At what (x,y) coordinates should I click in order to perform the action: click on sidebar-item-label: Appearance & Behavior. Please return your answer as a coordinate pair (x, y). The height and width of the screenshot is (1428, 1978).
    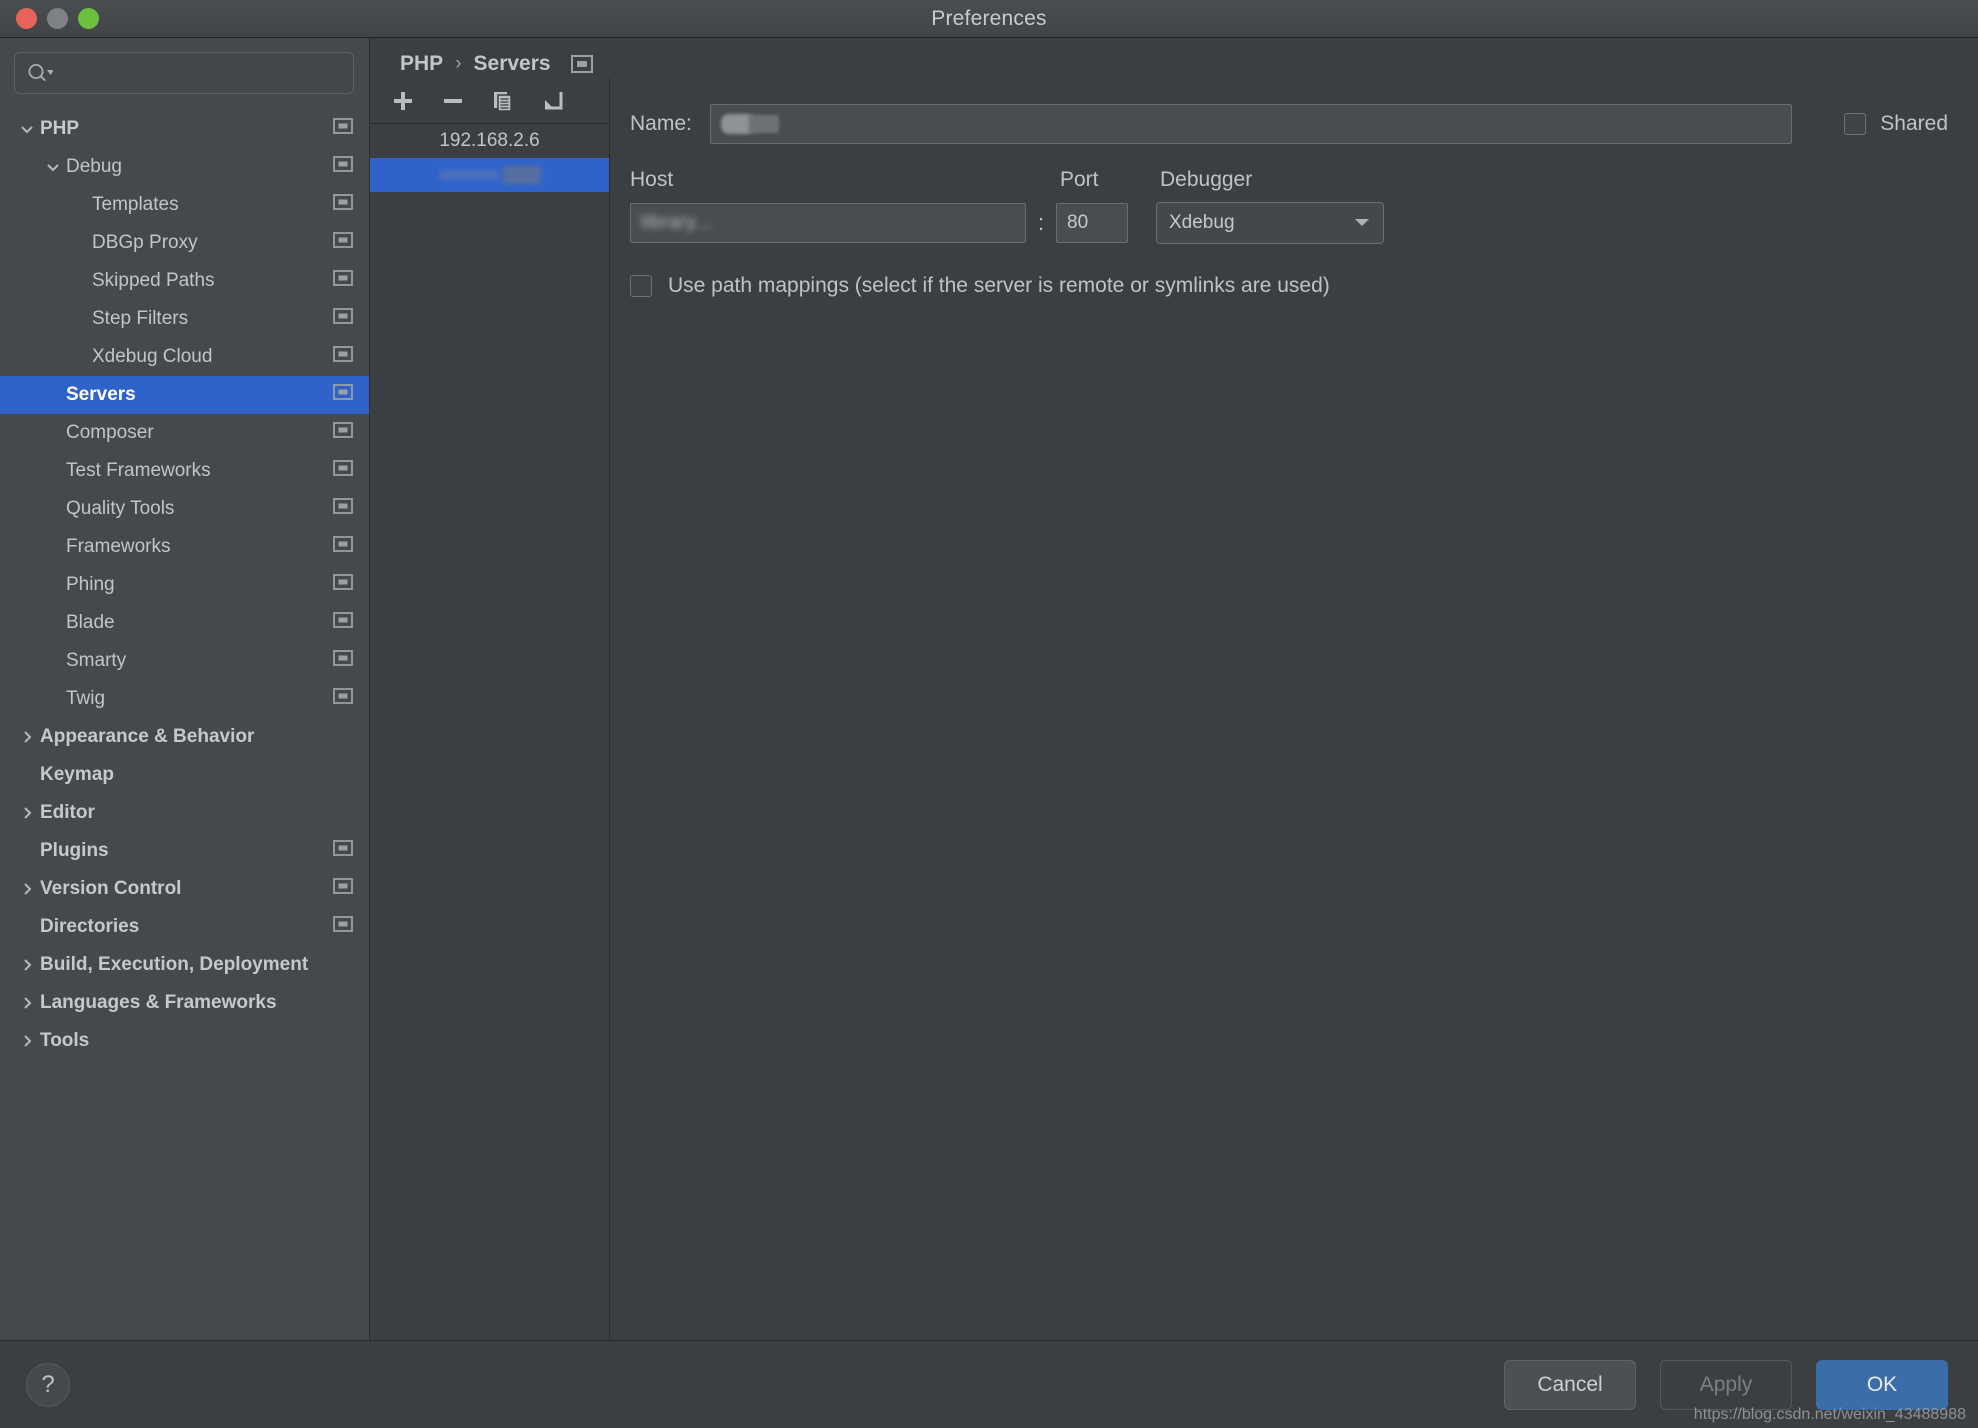
    Looking at the image, I should click on (147, 736).